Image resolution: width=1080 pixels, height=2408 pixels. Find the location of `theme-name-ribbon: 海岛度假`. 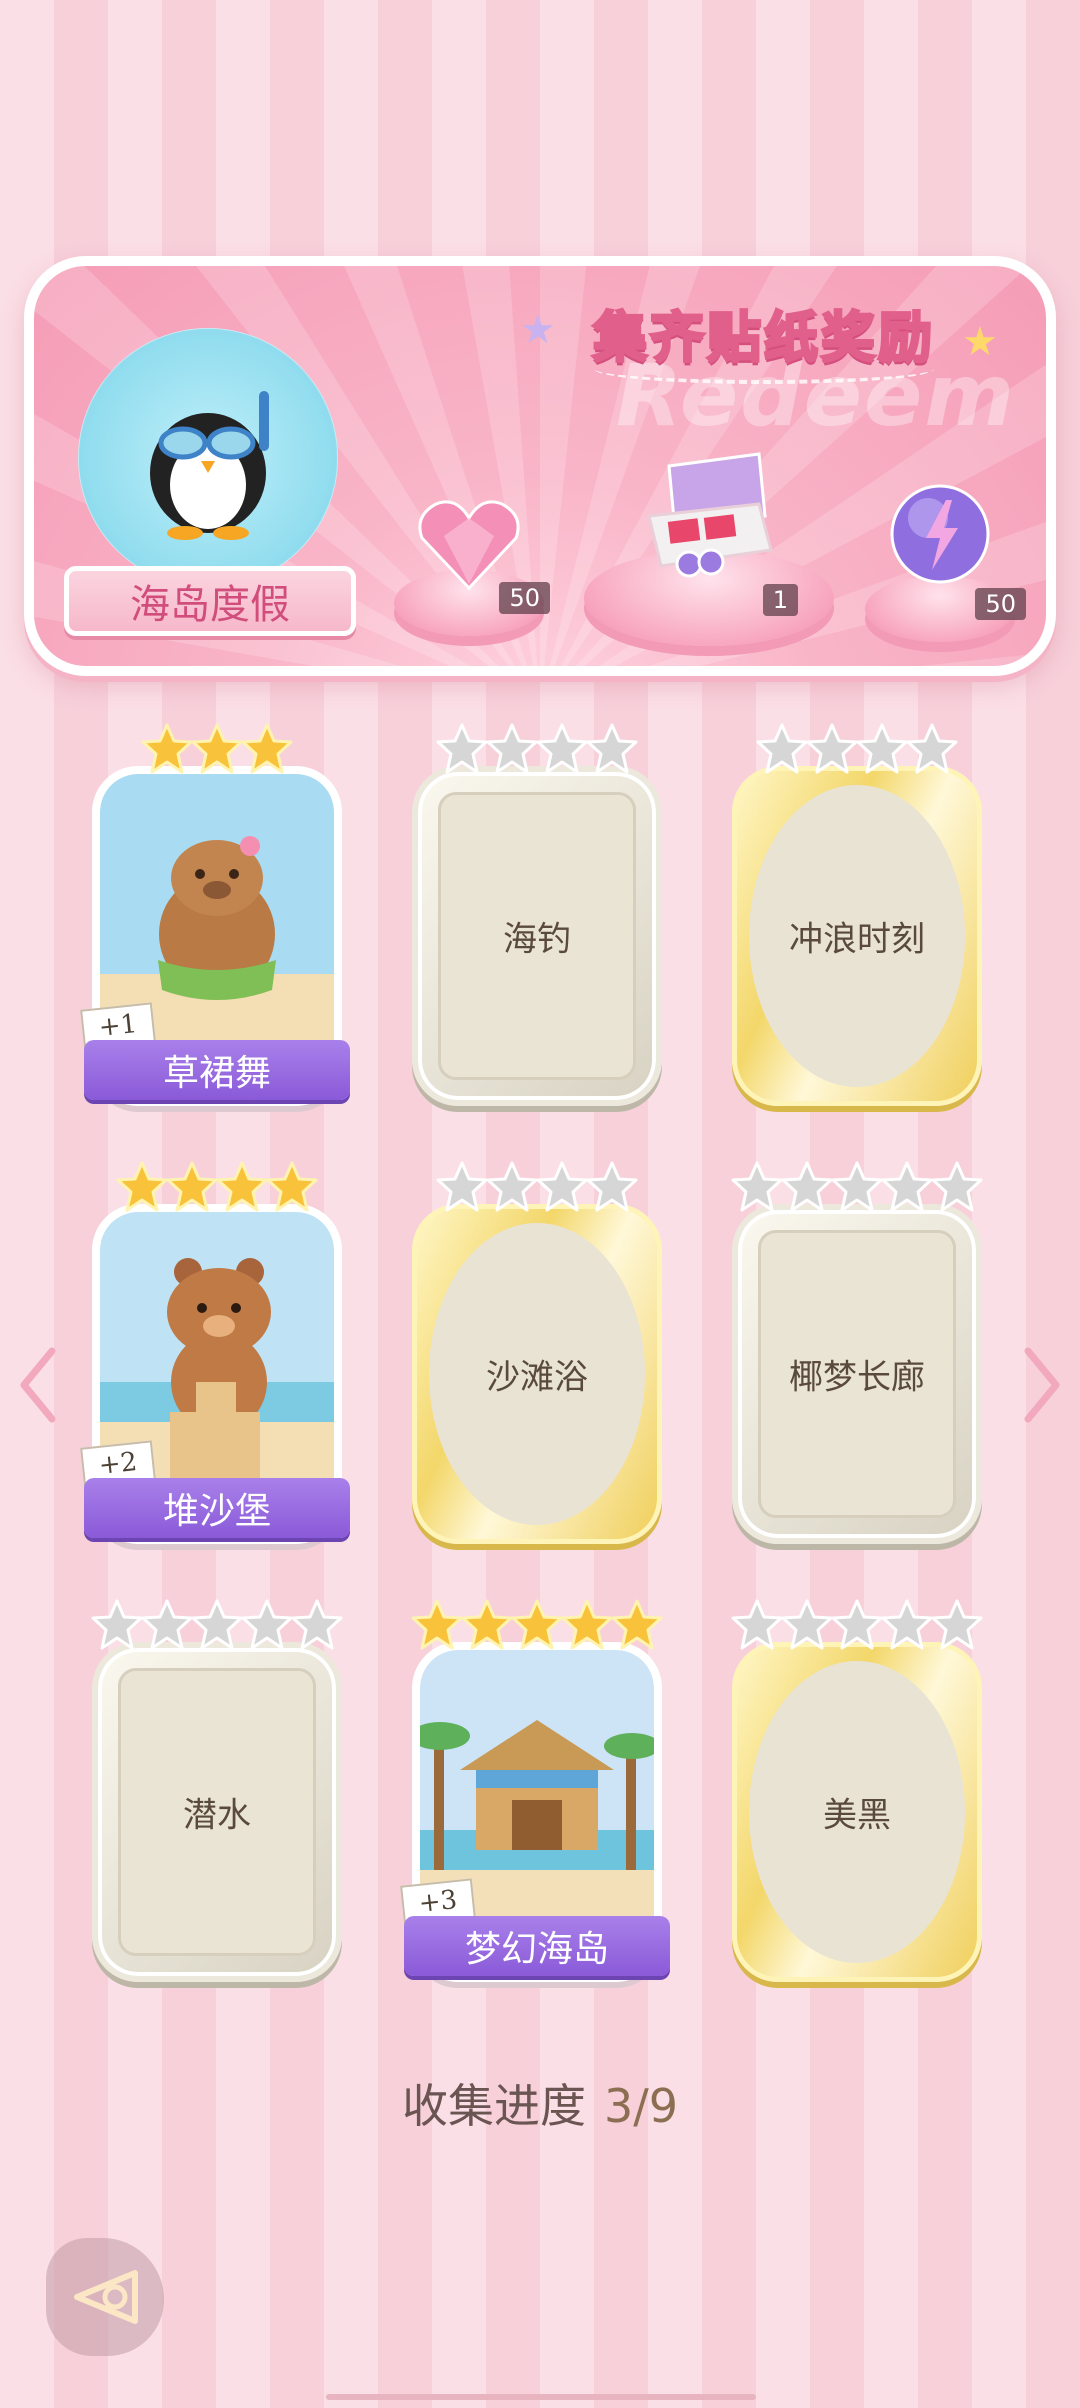

theme-name-ribbon: 海岛度假 is located at coordinates (210, 601).